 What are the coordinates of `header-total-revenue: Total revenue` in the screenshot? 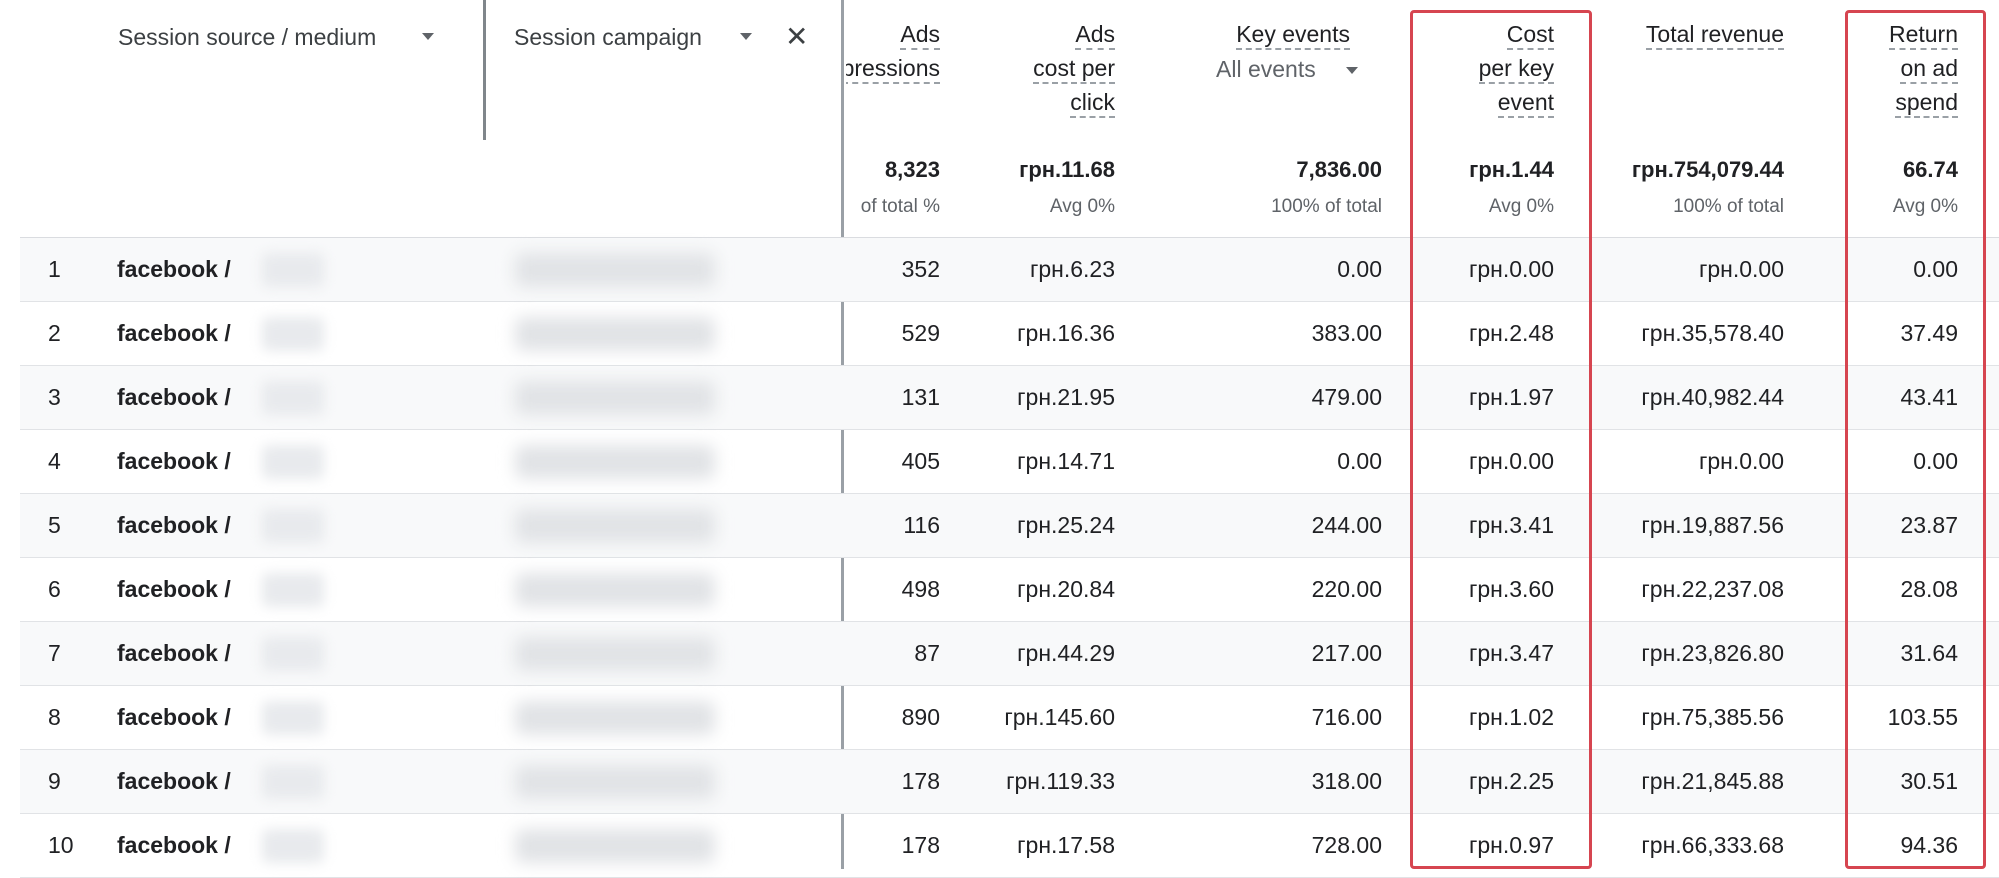 It's located at (1692, 34).